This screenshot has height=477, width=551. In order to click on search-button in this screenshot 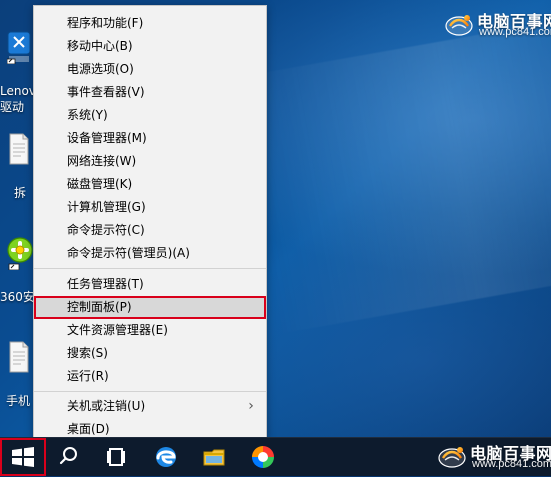, I will do `click(68, 457)`.